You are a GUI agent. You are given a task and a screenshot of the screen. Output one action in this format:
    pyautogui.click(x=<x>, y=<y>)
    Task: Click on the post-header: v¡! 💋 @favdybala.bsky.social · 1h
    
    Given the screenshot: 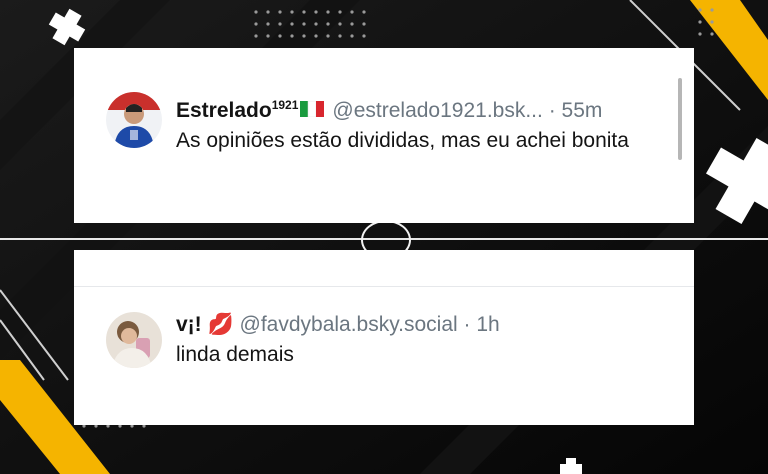 What is the action you would take?
    pyautogui.click(x=425, y=325)
    